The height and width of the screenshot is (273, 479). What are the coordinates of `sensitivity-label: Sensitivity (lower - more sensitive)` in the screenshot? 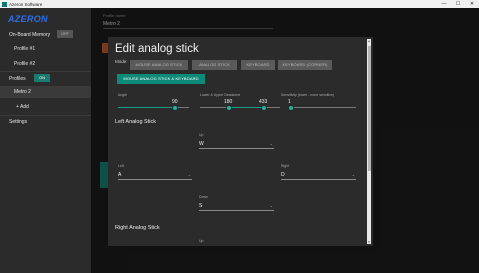 It's located at (308, 95).